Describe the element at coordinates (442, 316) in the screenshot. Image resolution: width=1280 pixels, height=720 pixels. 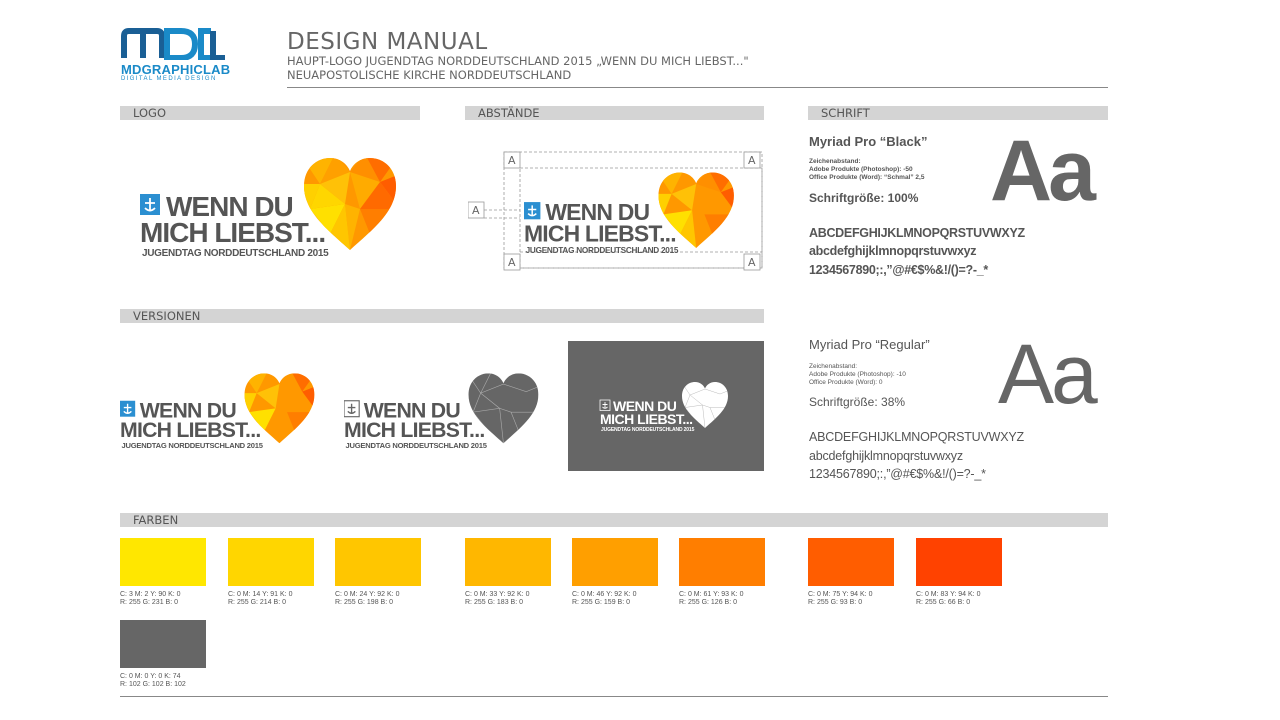
I see `section-bar-versionen: VERSIONEN` at that location.